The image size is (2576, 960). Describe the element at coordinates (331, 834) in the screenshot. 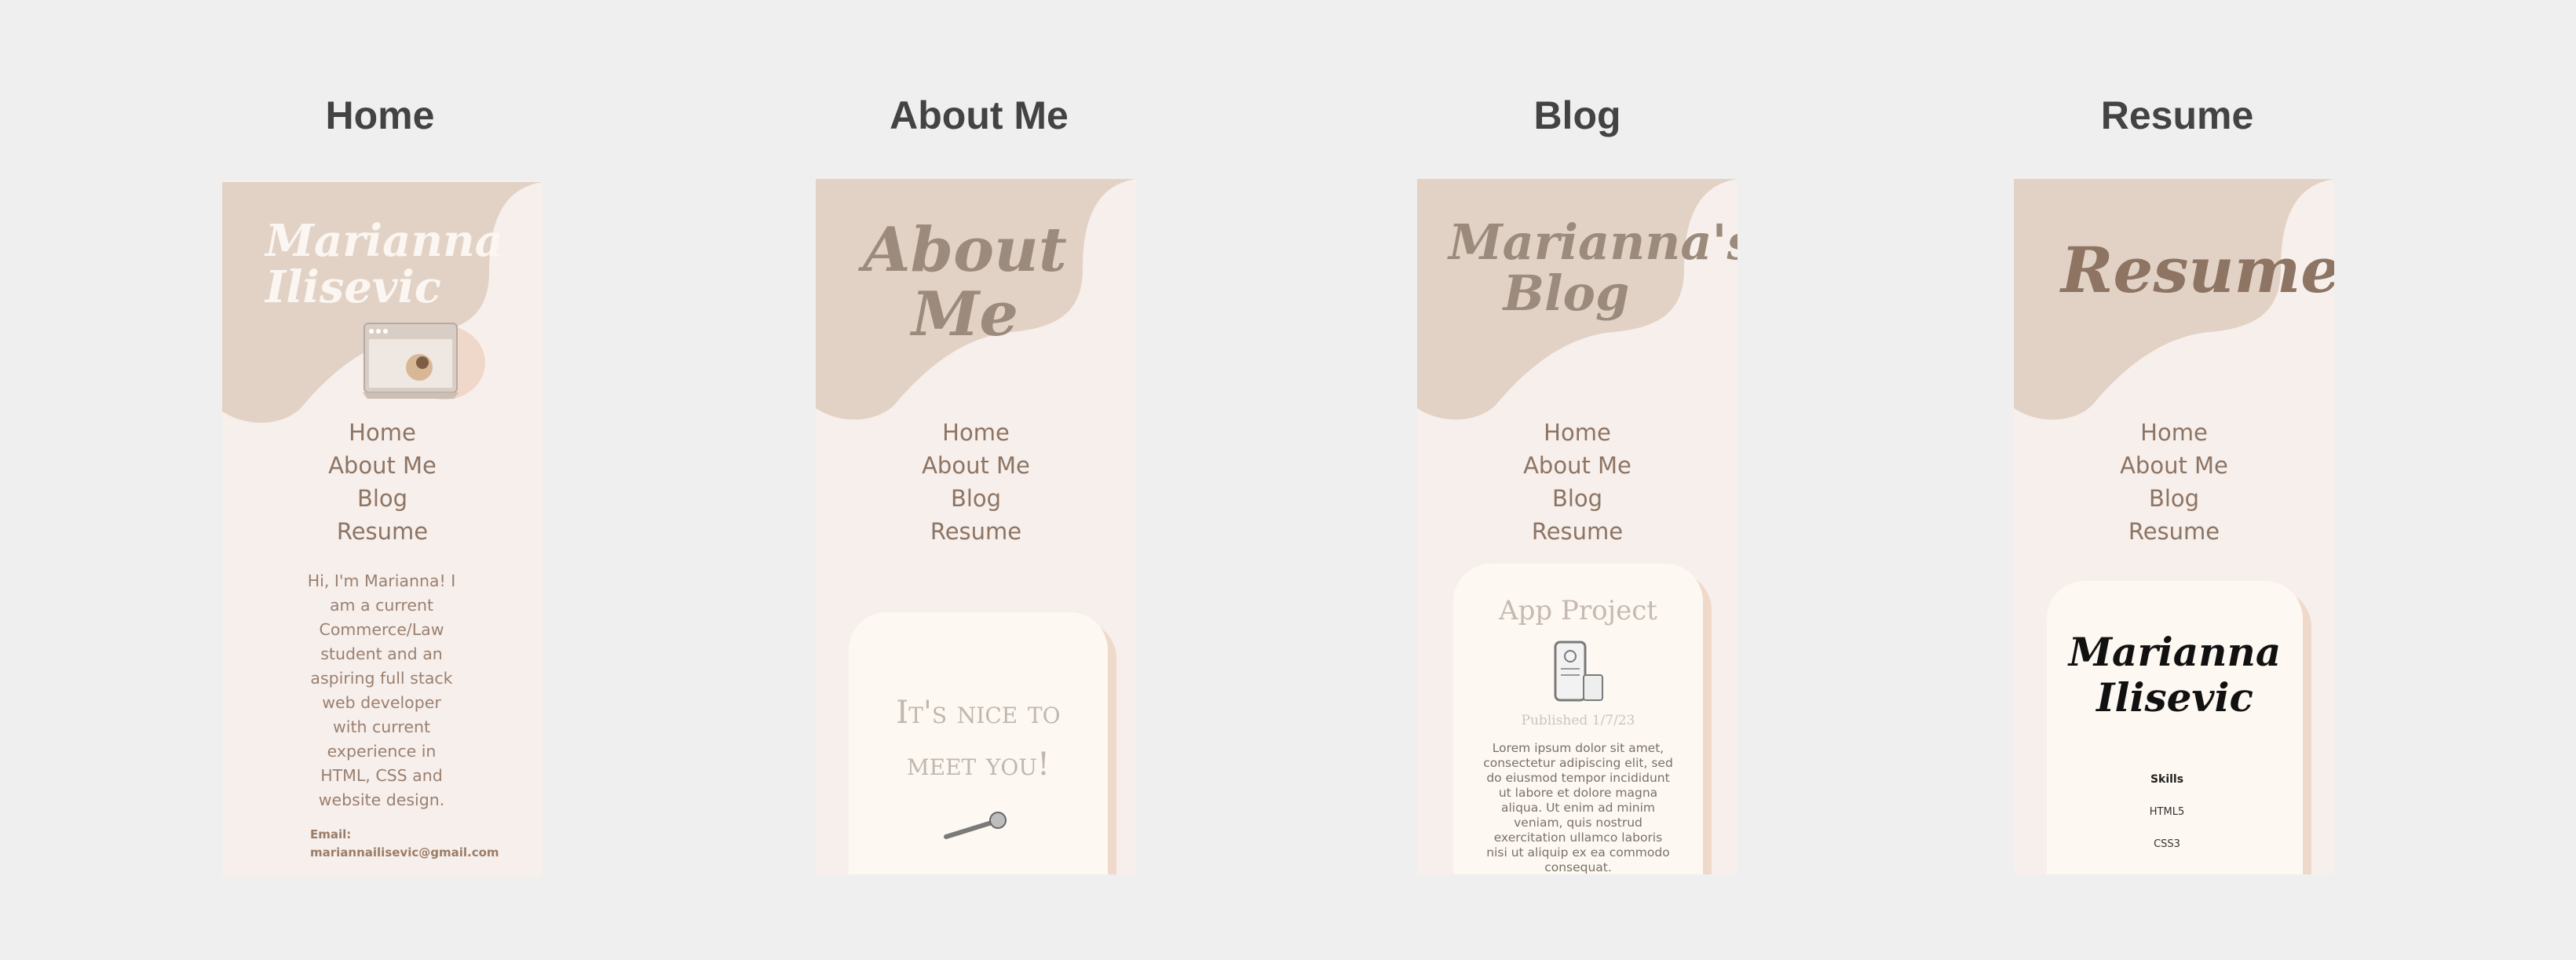

I see `email-label: Email:` at that location.